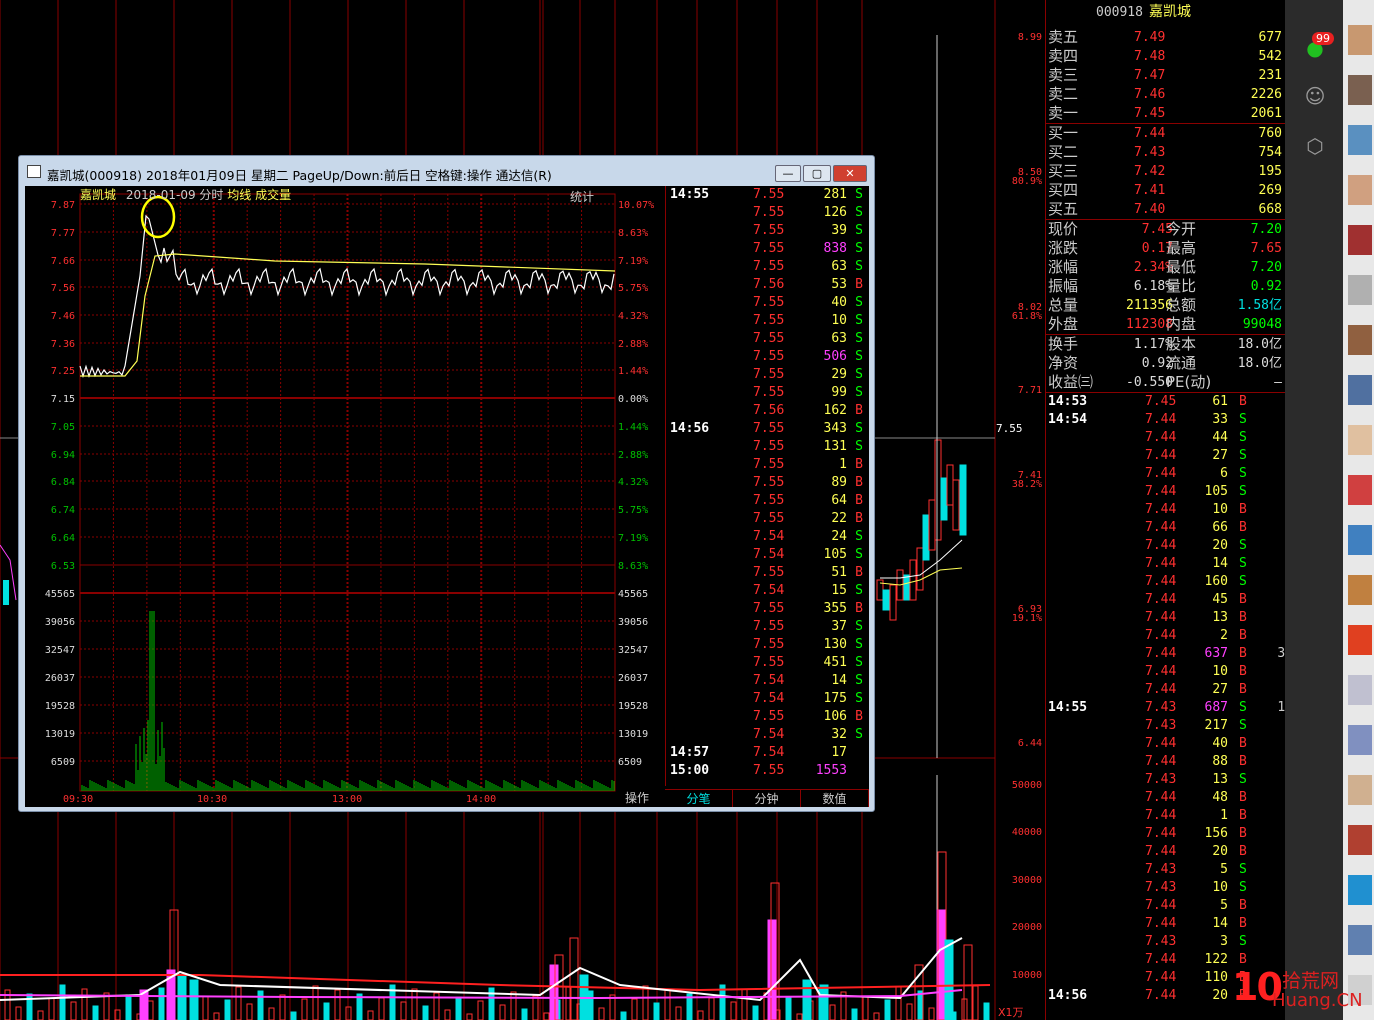 The height and width of the screenshot is (1020, 1374). What do you see at coordinates (767, 285) in the screenshot?
I see `trade-row: 7.56 53 B` at bounding box center [767, 285].